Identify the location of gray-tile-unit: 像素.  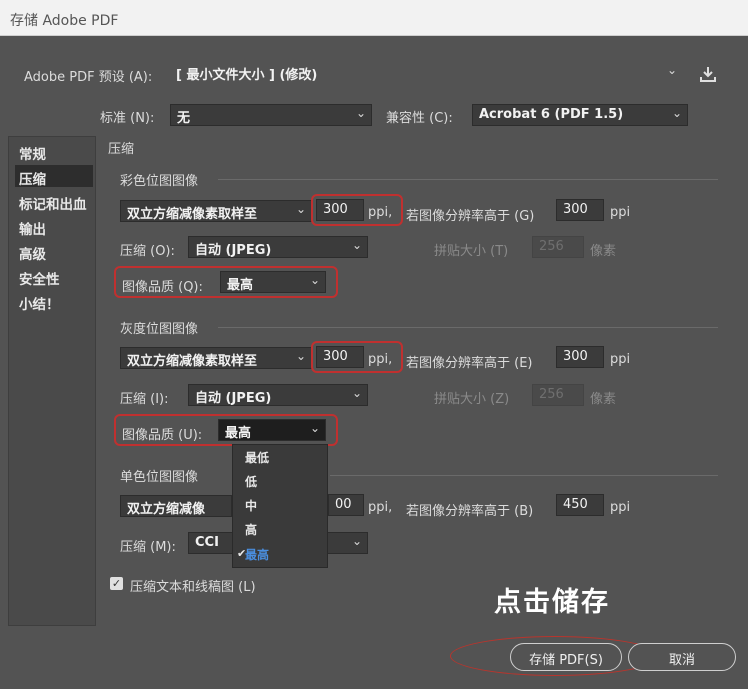
(603, 399).